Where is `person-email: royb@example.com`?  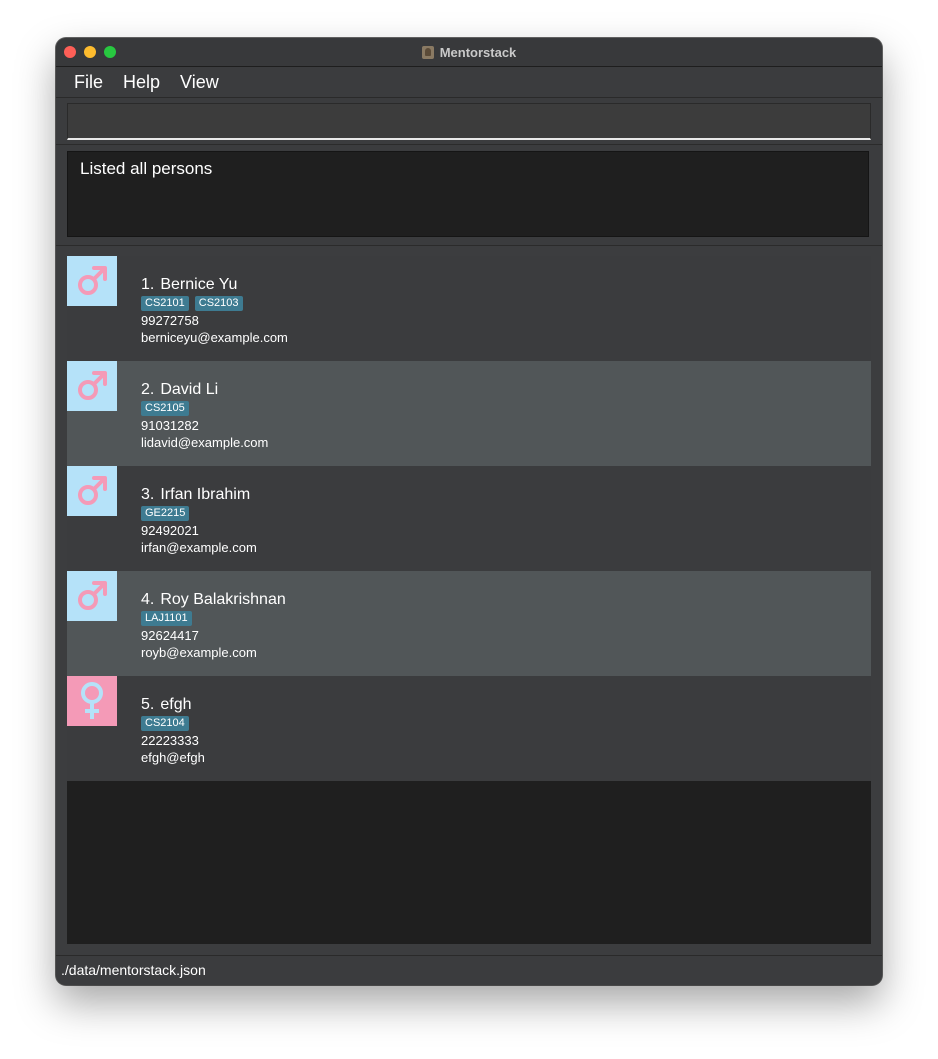 person-email: royb@example.com is located at coordinates (199, 652).